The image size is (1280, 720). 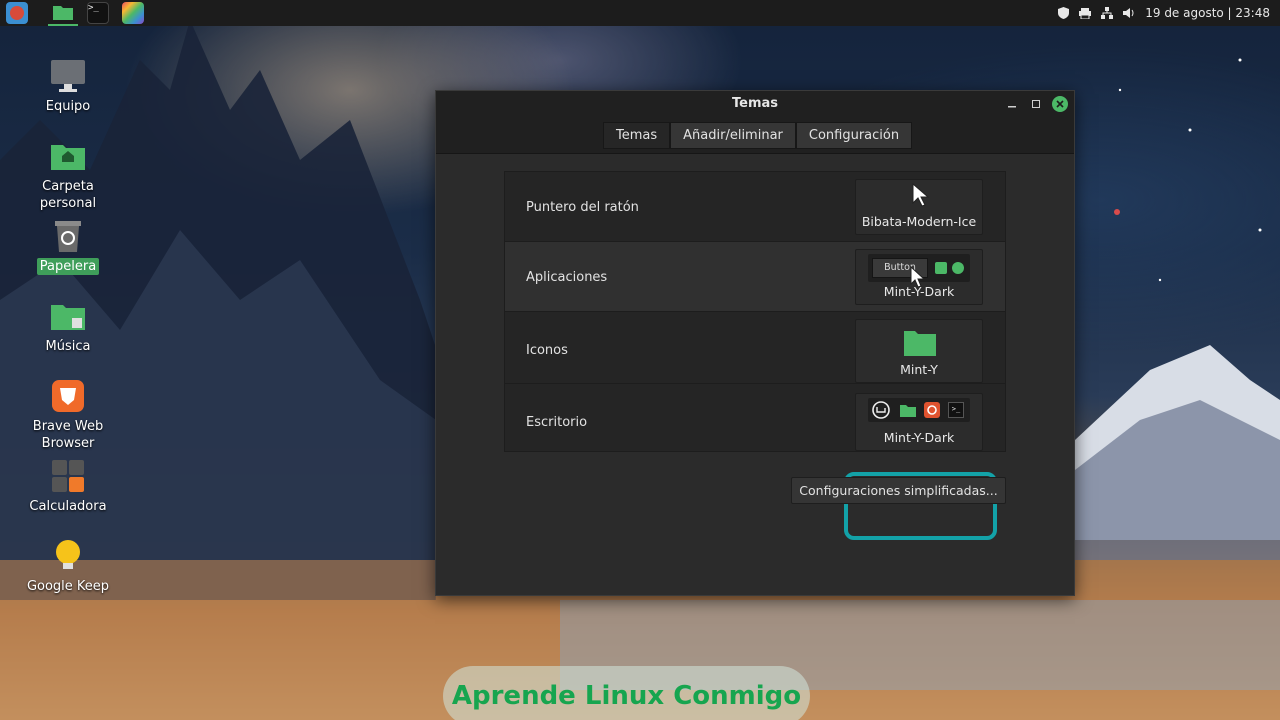 I want to click on paint-icon, so click(x=133, y=13).